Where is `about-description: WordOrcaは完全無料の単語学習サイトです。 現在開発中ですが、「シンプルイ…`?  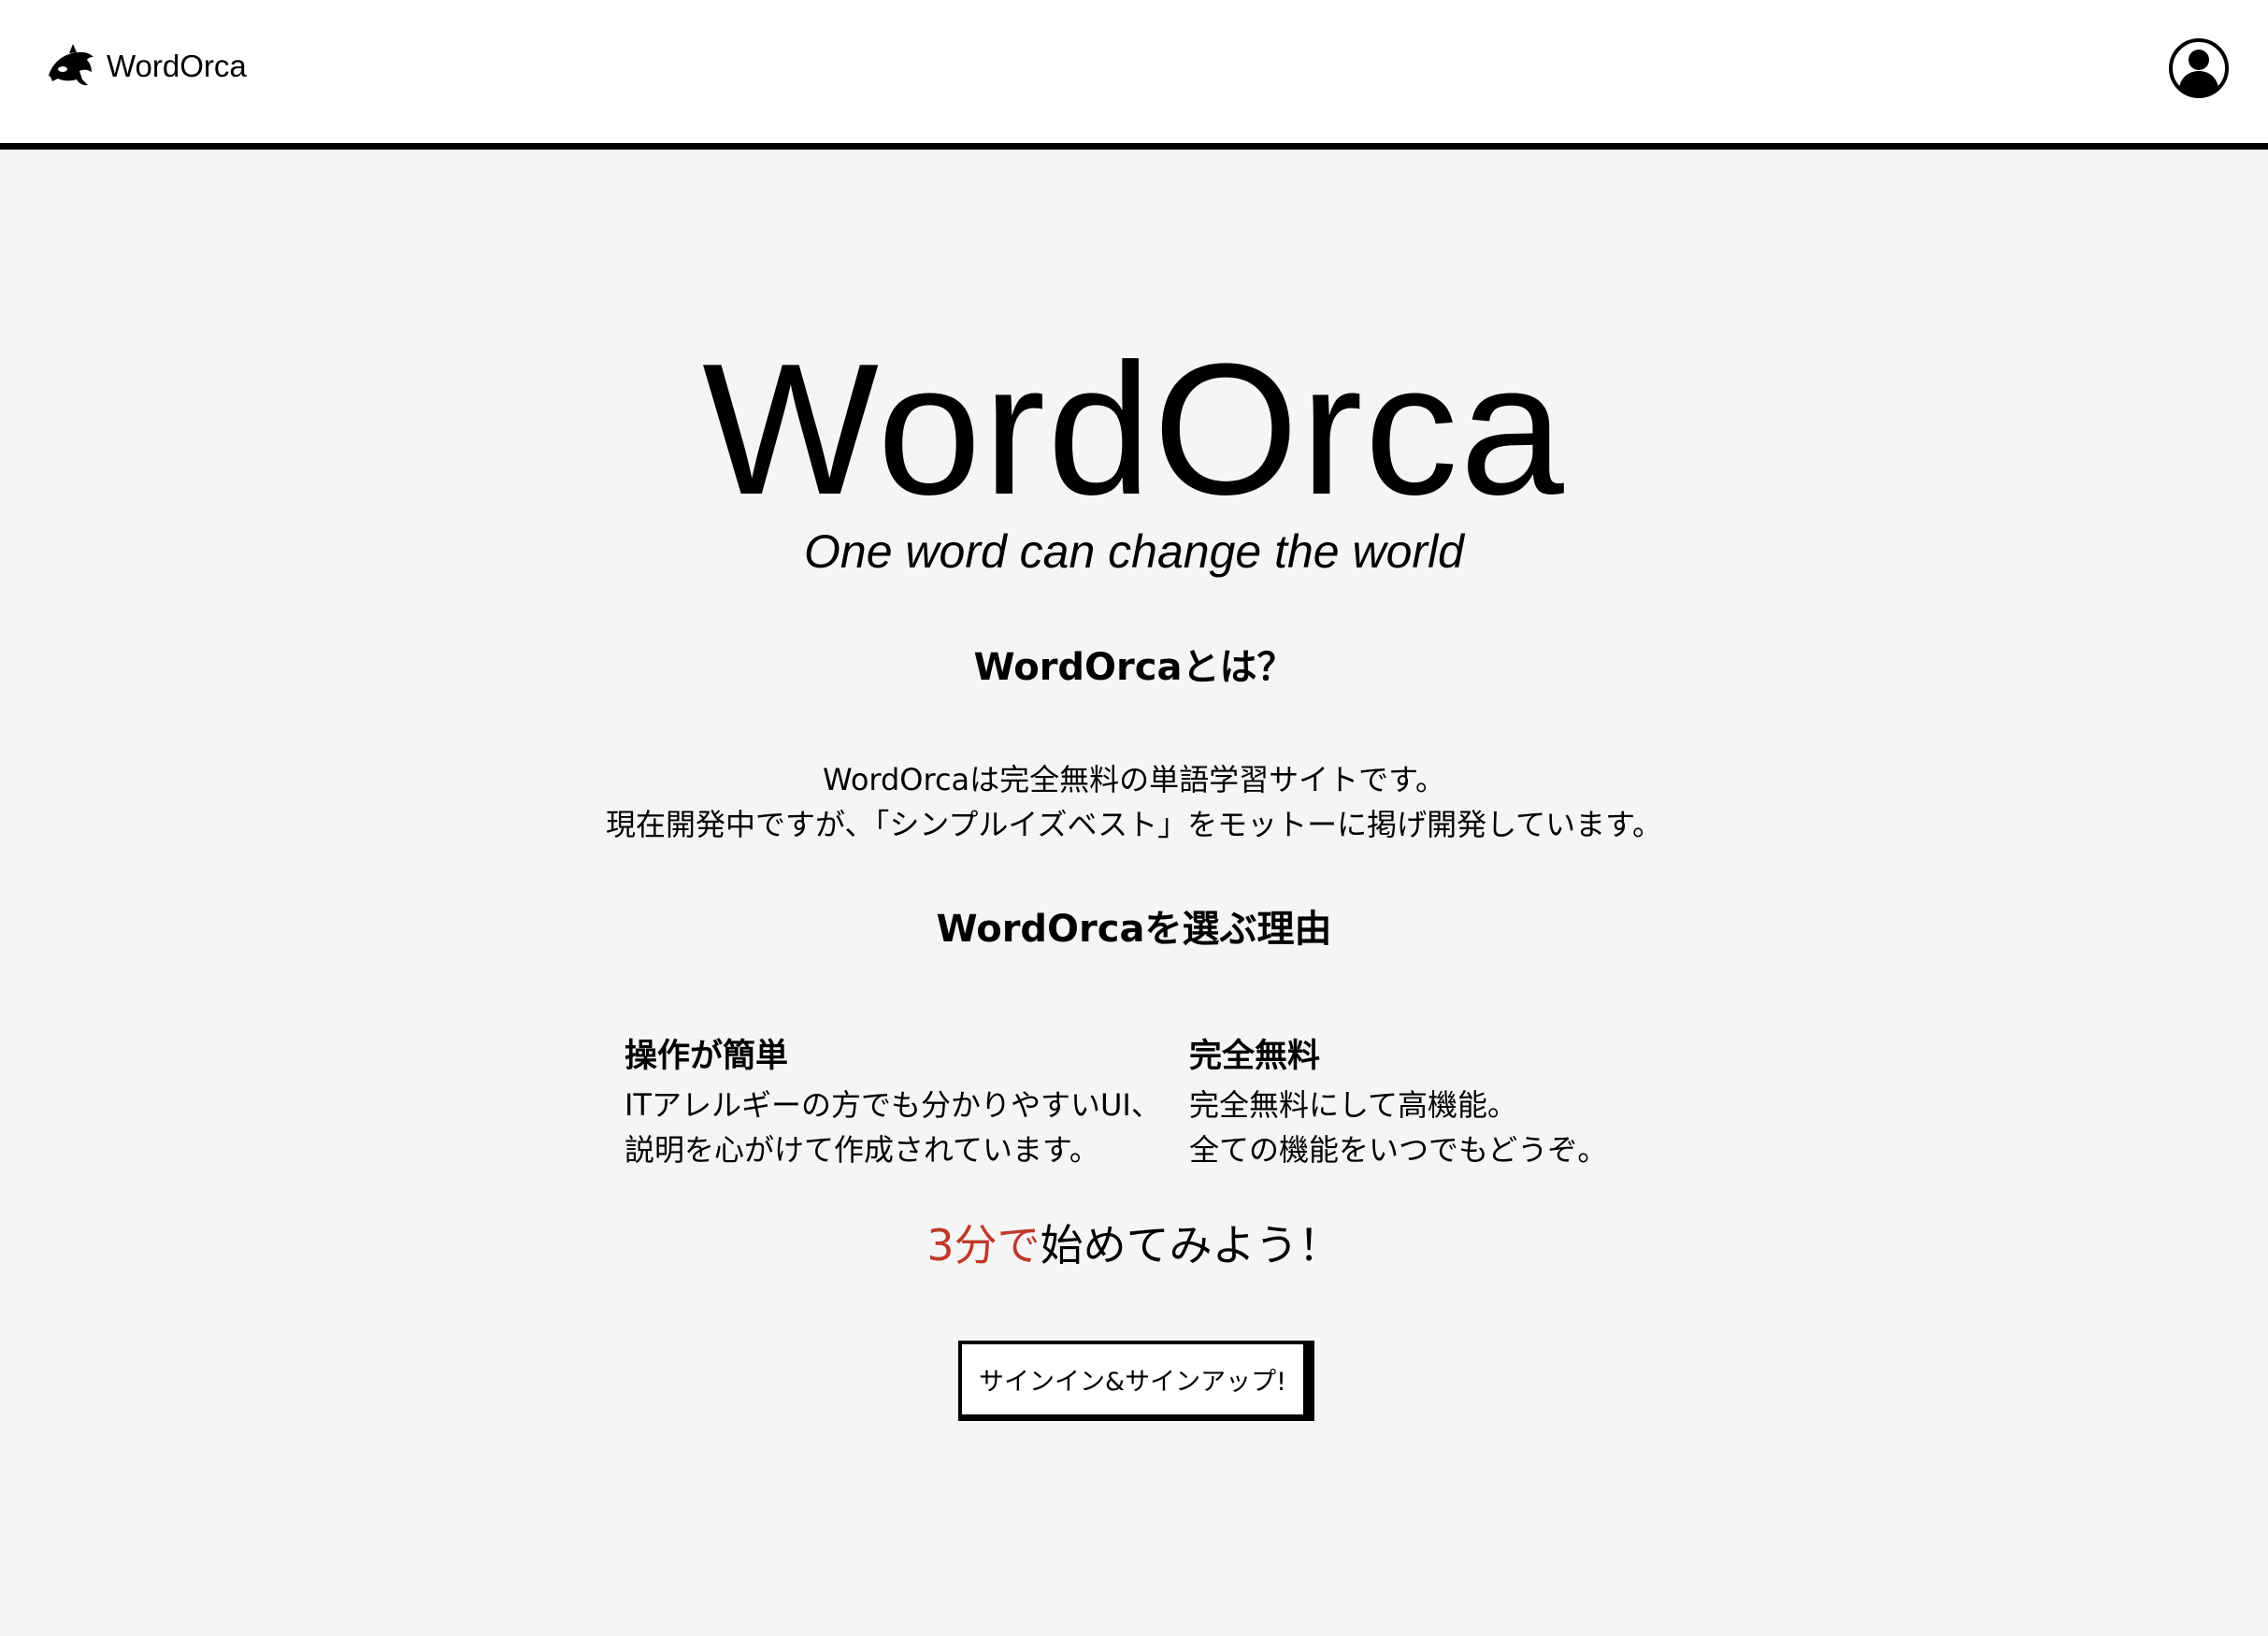 about-description: WordOrcaは完全無料の単語学習サイトです。 現在開発中ですが、「シンプルイ… is located at coordinates (1134, 802).